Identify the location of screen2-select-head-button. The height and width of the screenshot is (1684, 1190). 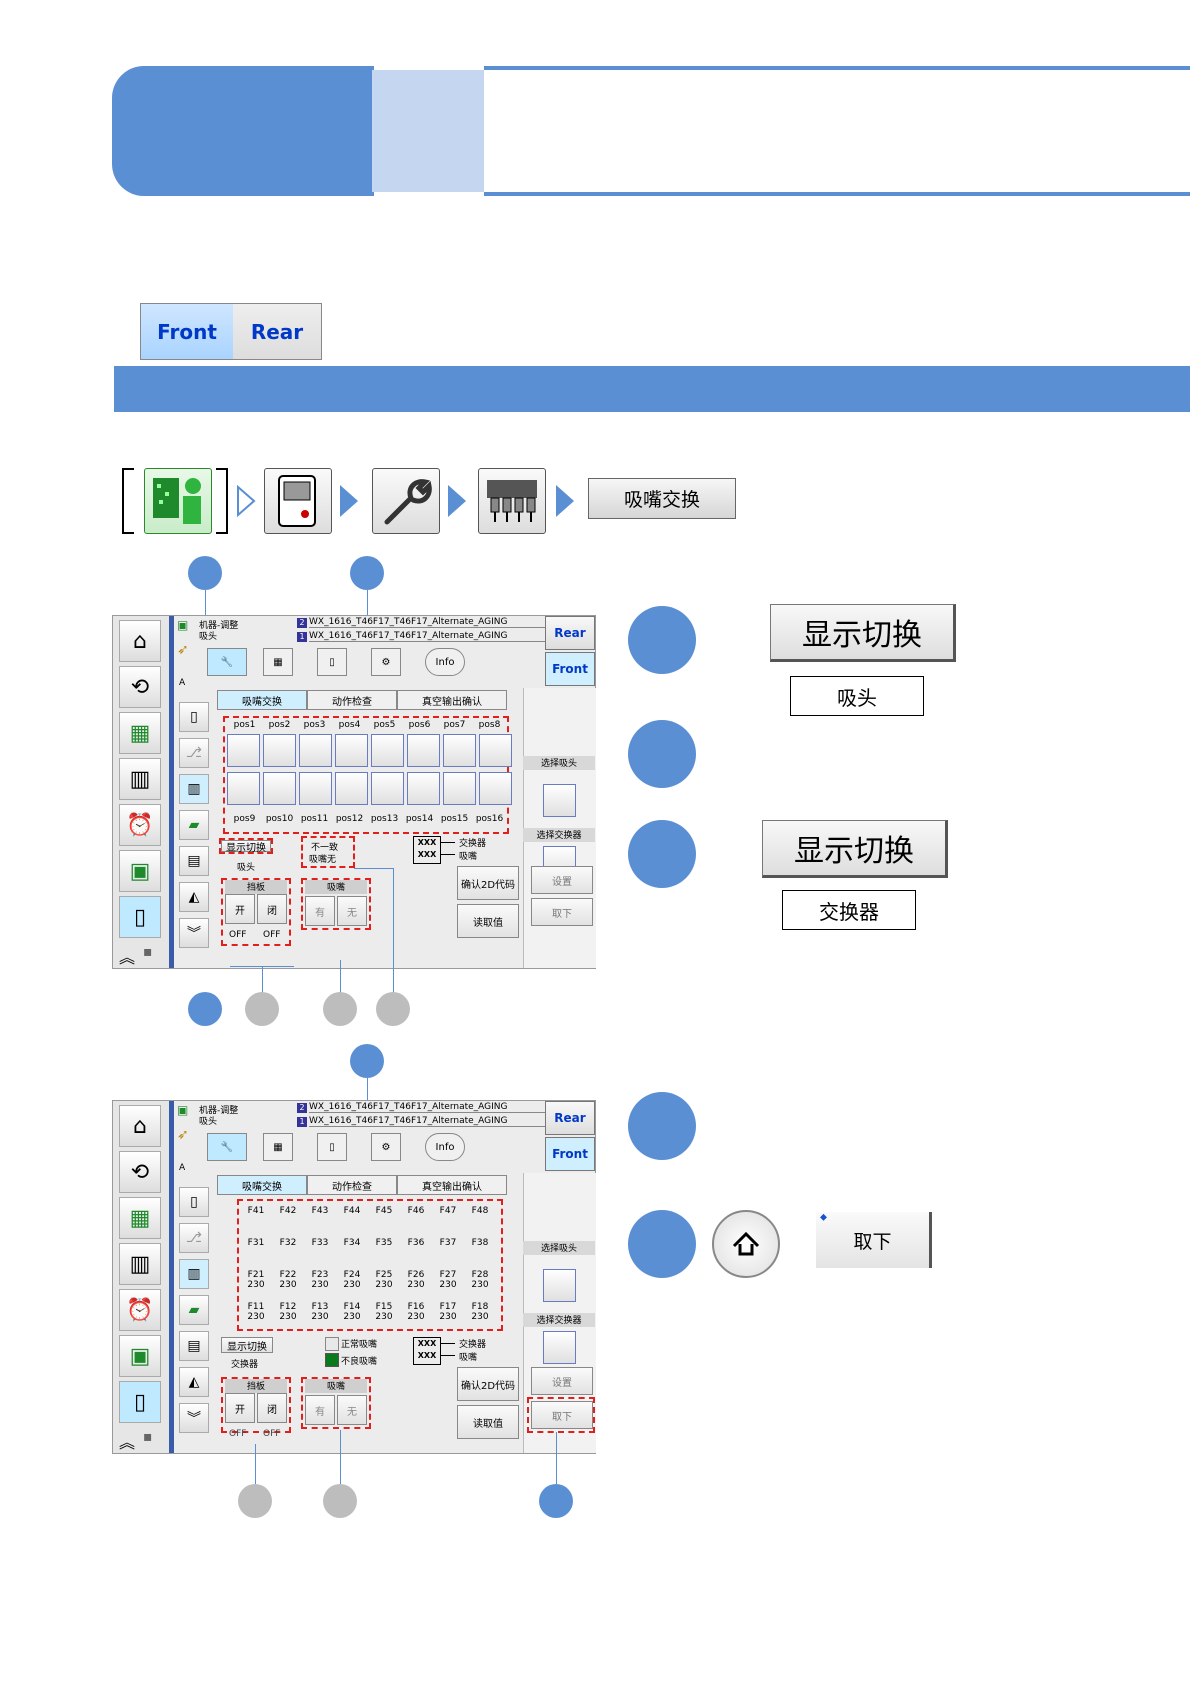
(559, 1285).